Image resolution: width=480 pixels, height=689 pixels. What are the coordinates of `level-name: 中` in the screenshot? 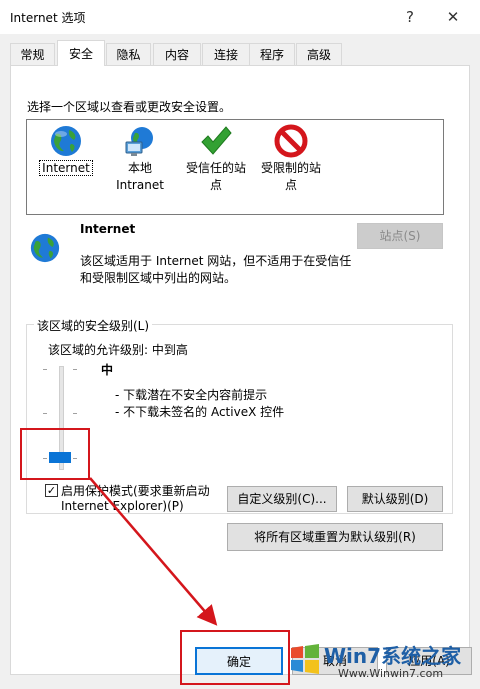 It's located at (107, 370).